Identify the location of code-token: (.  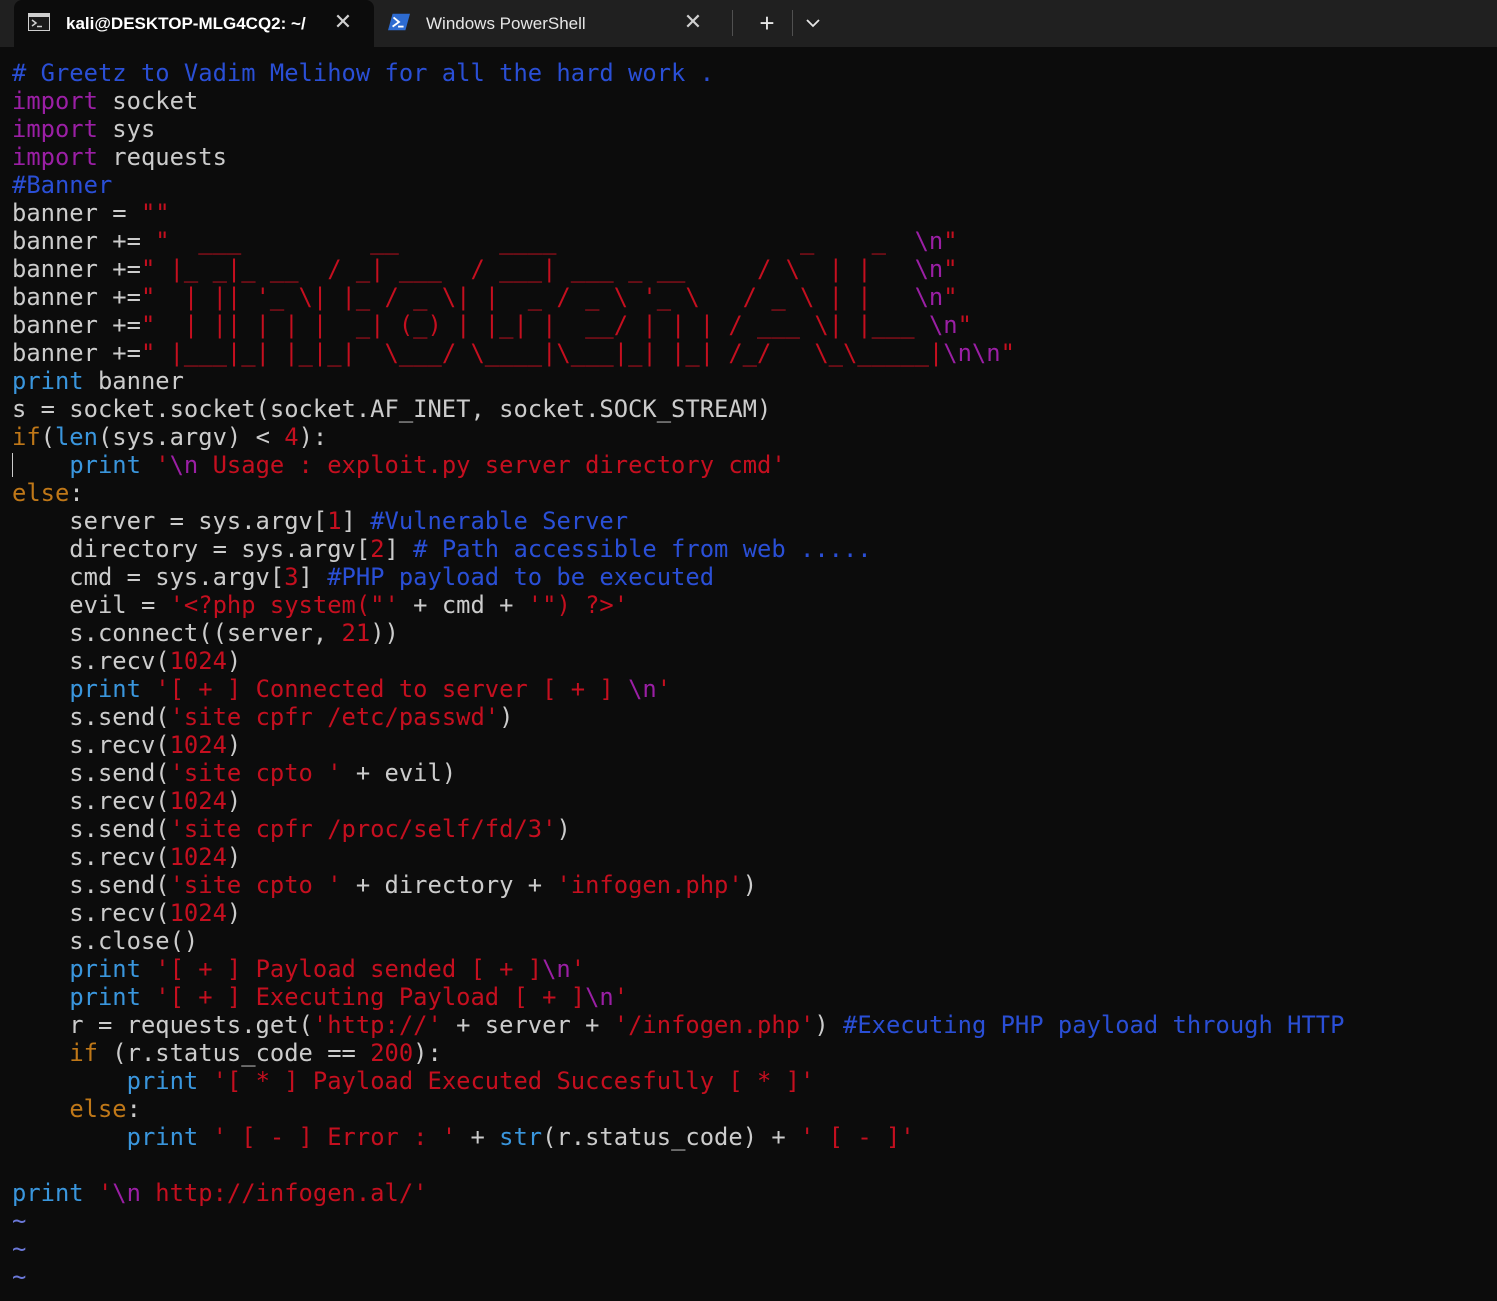
(47, 437).